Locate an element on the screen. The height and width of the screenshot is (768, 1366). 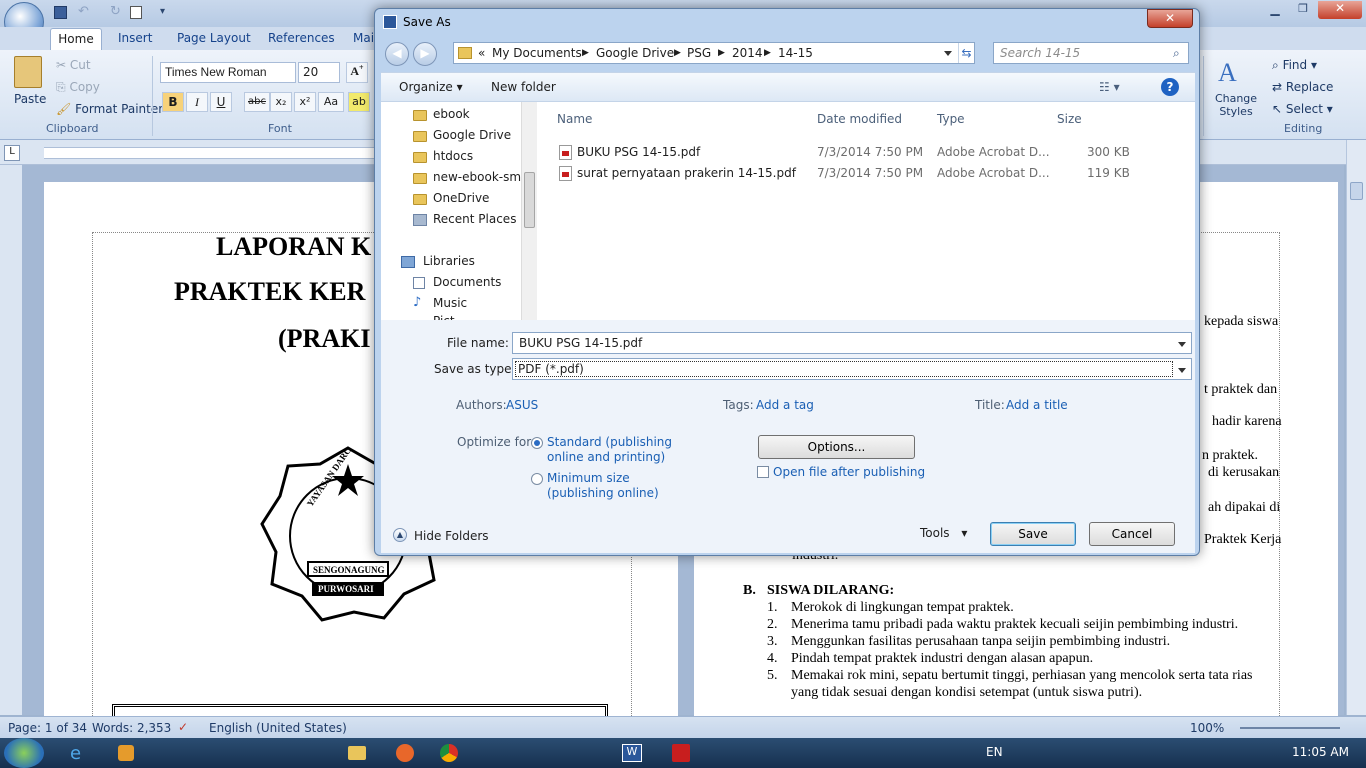
change-case-icon: Aa is located at coordinates (331, 102).